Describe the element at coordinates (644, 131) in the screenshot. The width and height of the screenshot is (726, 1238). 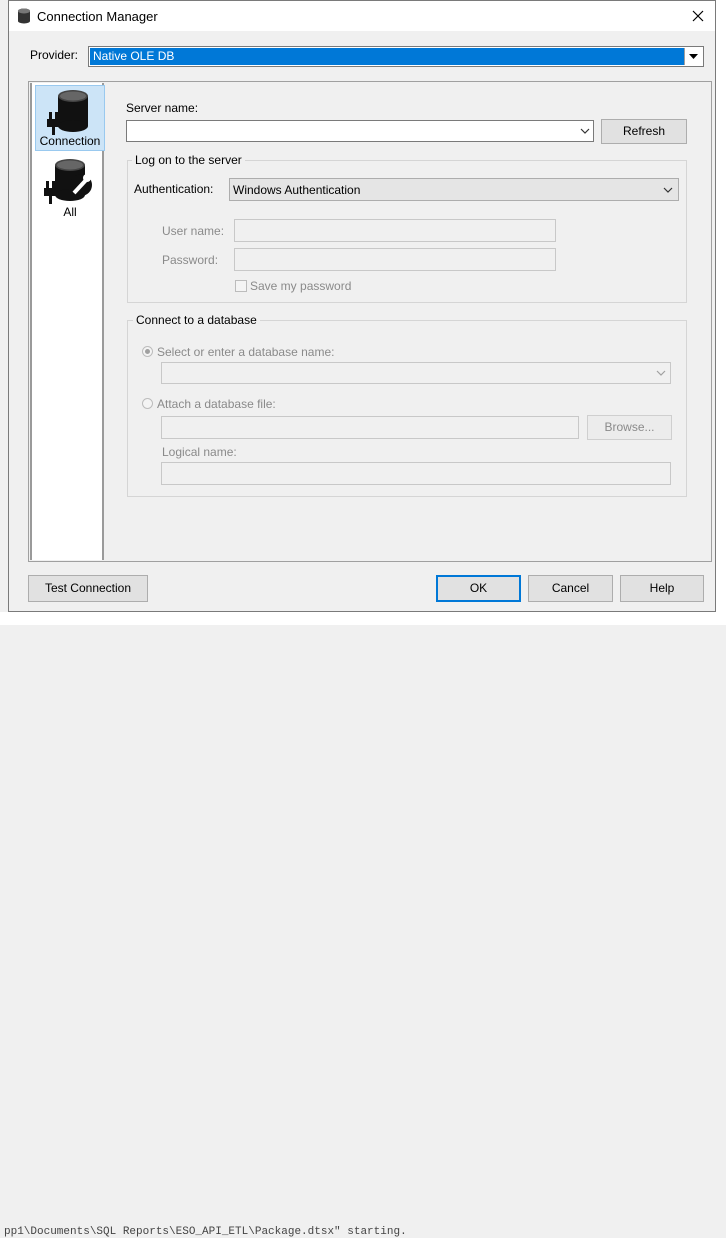
I see `refresh-button: Refresh` at that location.